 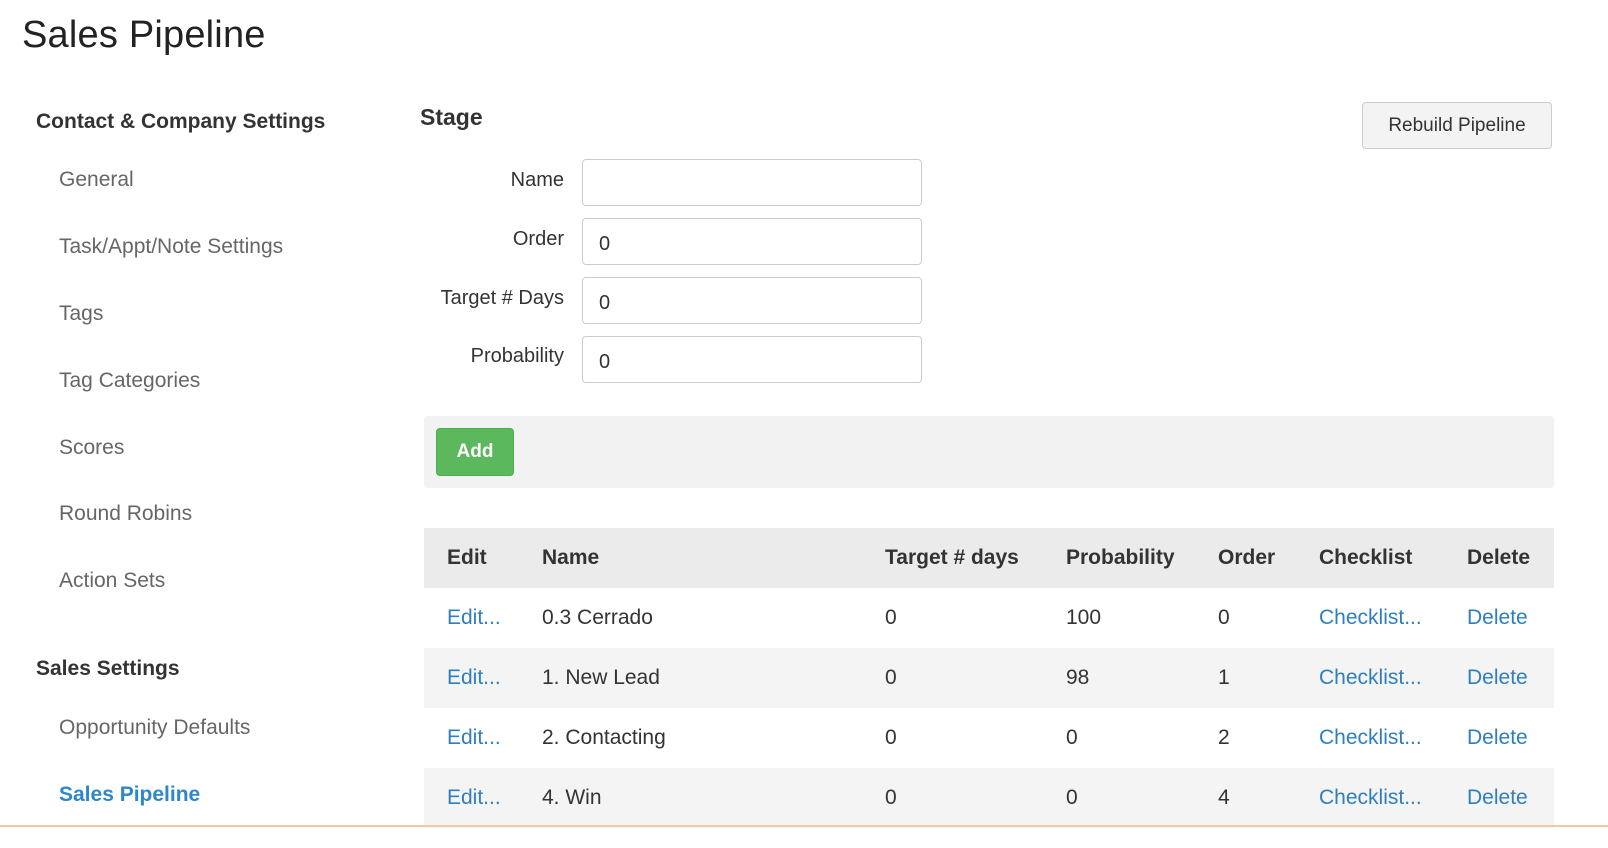 I want to click on name-input, so click(x=752, y=182).